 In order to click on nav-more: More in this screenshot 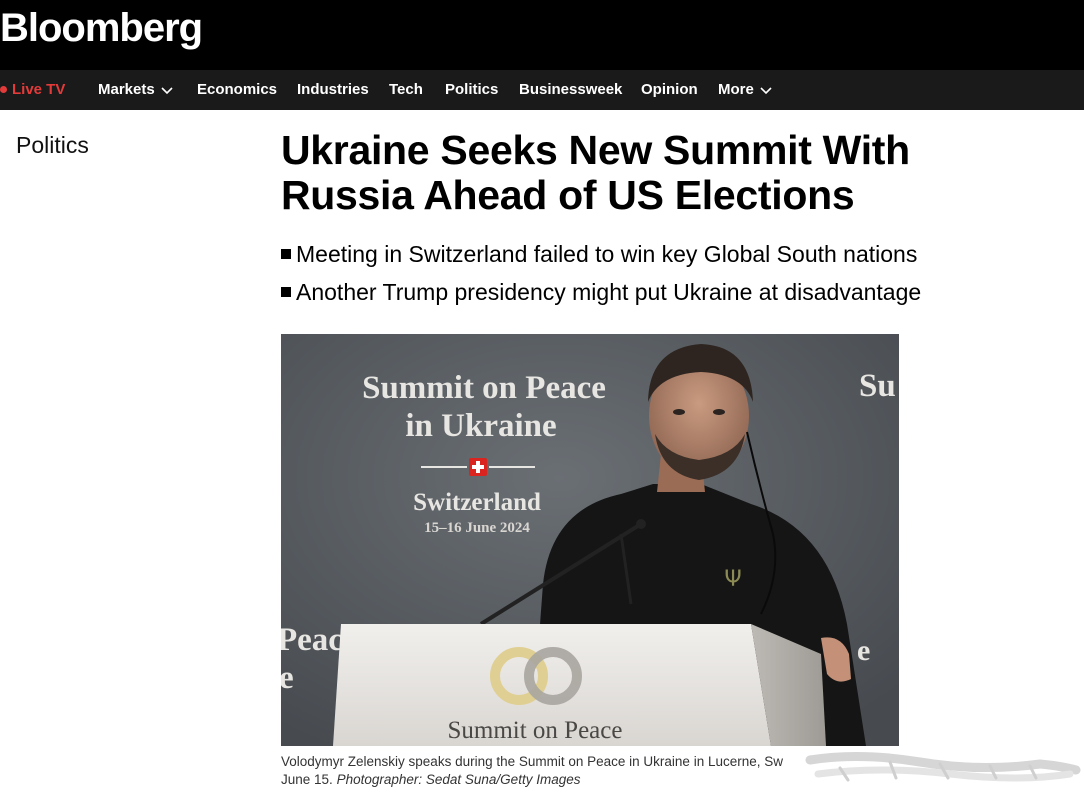, I will do `click(745, 89)`.